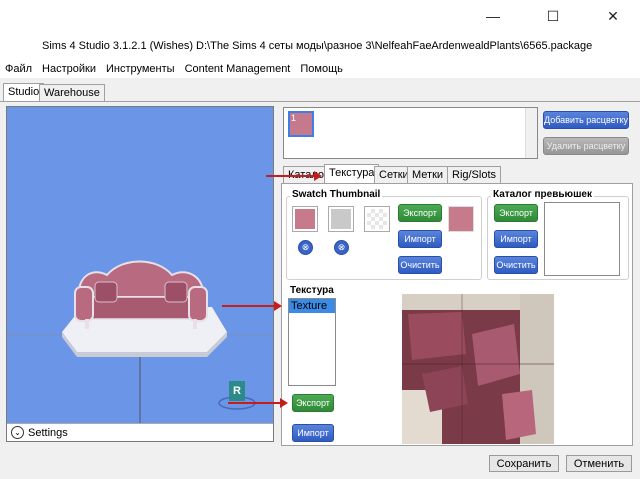 This screenshot has height=479, width=640. Describe the element at coordinates (582, 239) in the screenshot. I see `catalog-preview-box` at that location.